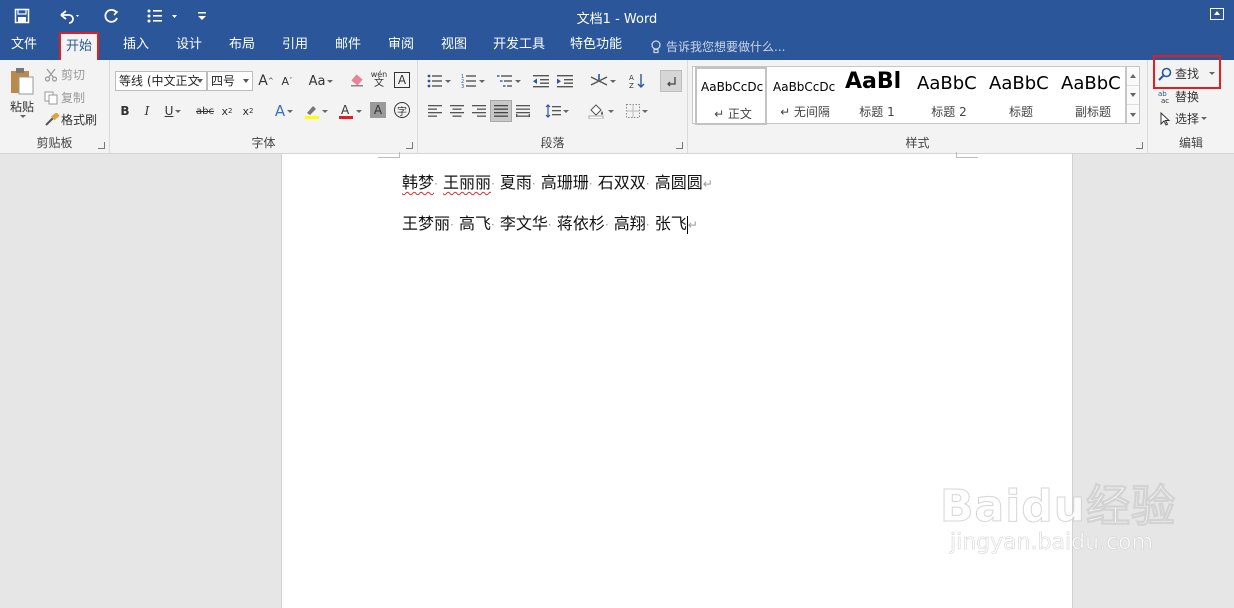 This screenshot has height=608, width=1234. Describe the element at coordinates (73, 98) in the screenshot. I see `copy-label: 复制` at that location.